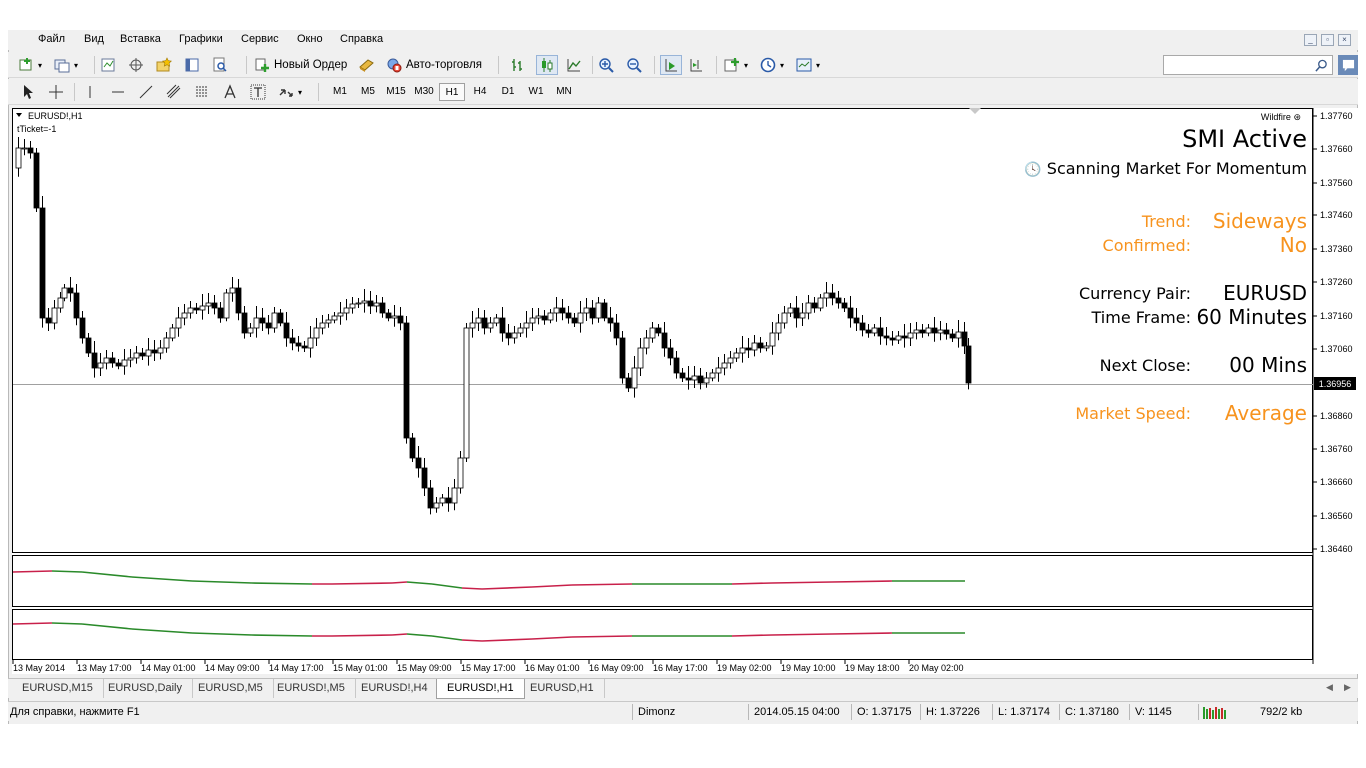 The image size is (1366, 768). What do you see at coordinates (110, 65) in the screenshot?
I see `market-watch-button` at bounding box center [110, 65].